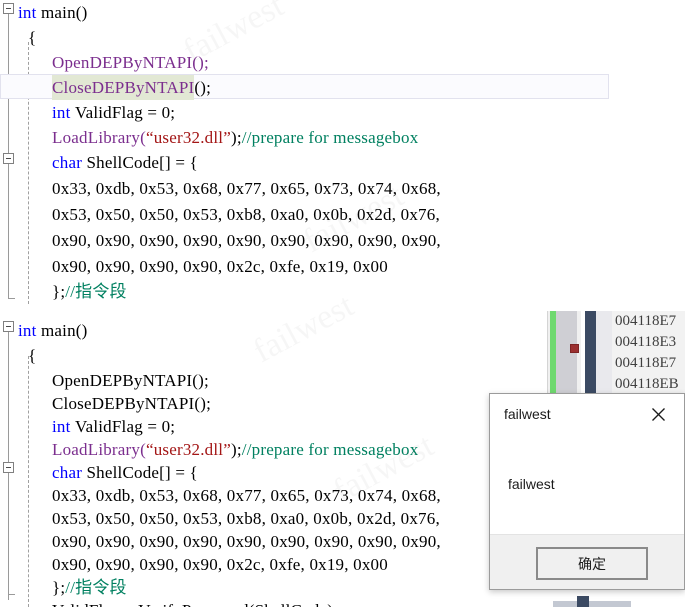 This screenshot has width=685, height=607. I want to click on message-dialog: failwest failwest 确定, so click(587, 491).